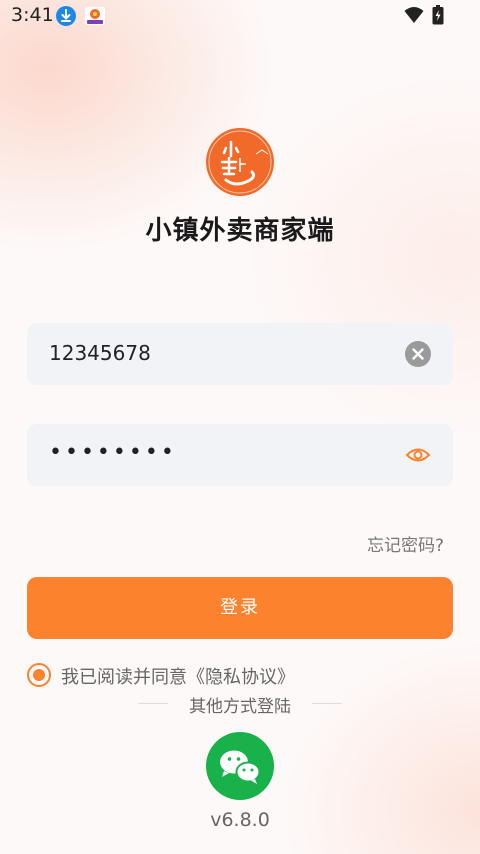 This screenshot has width=480, height=854. I want to click on app-logo, so click(240, 162).